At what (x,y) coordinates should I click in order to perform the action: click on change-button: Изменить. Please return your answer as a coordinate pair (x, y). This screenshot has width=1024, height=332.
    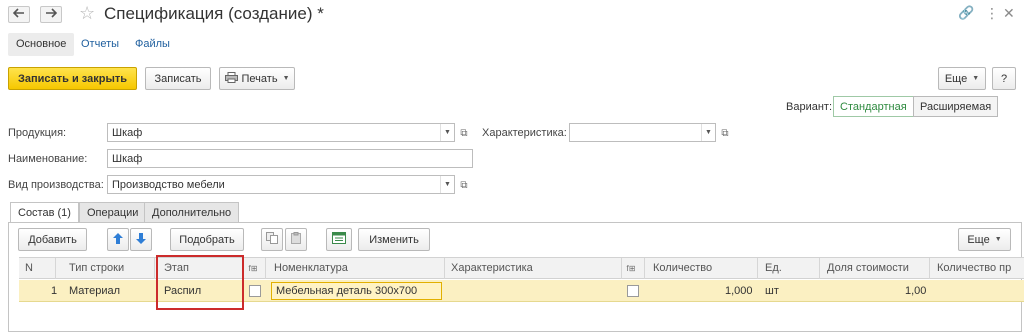
    Looking at the image, I should click on (394, 239).